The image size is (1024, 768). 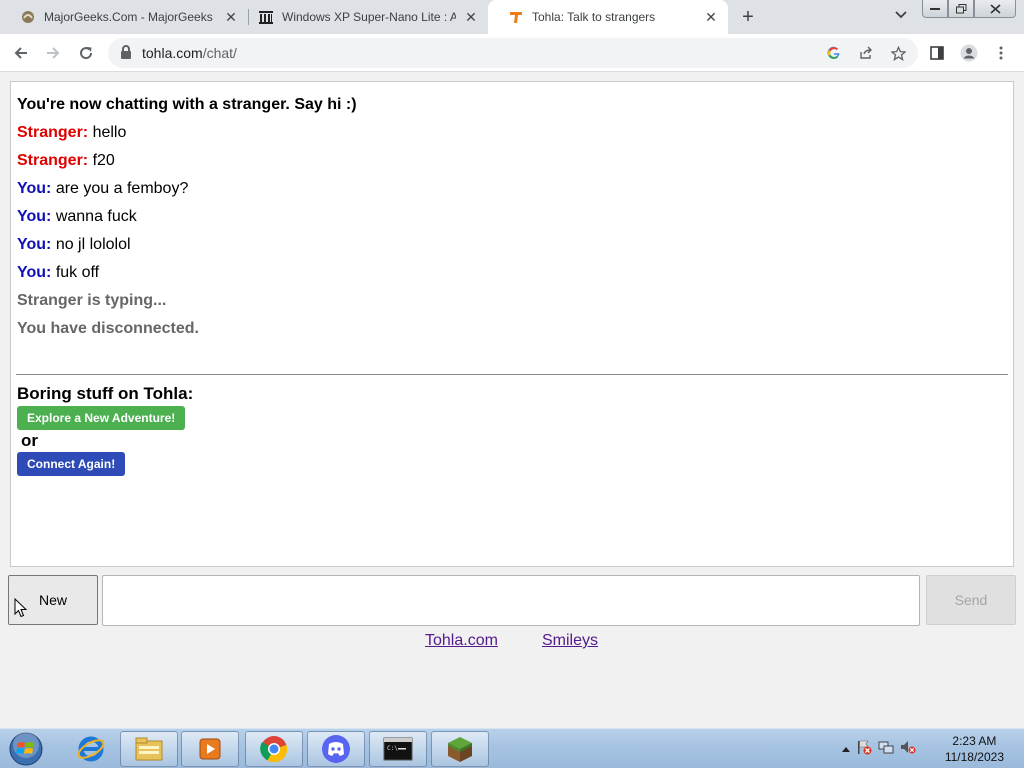 I want to click on address-bar: tohla.com/chat/, so click(x=513, y=53).